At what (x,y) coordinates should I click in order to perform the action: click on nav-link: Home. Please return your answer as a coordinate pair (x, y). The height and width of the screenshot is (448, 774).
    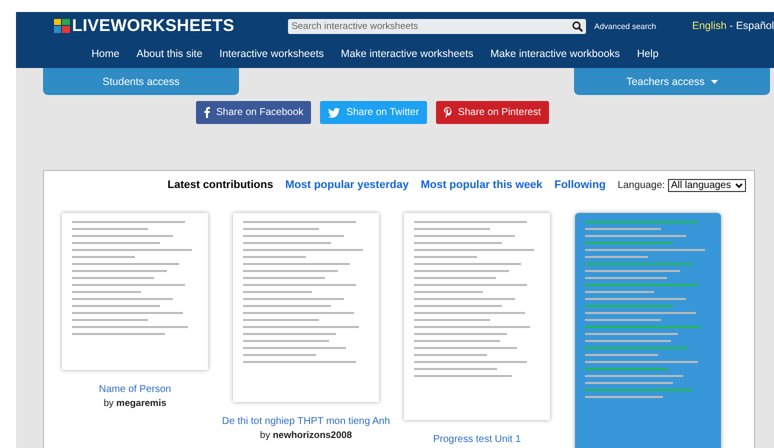
    Looking at the image, I should click on (105, 54).